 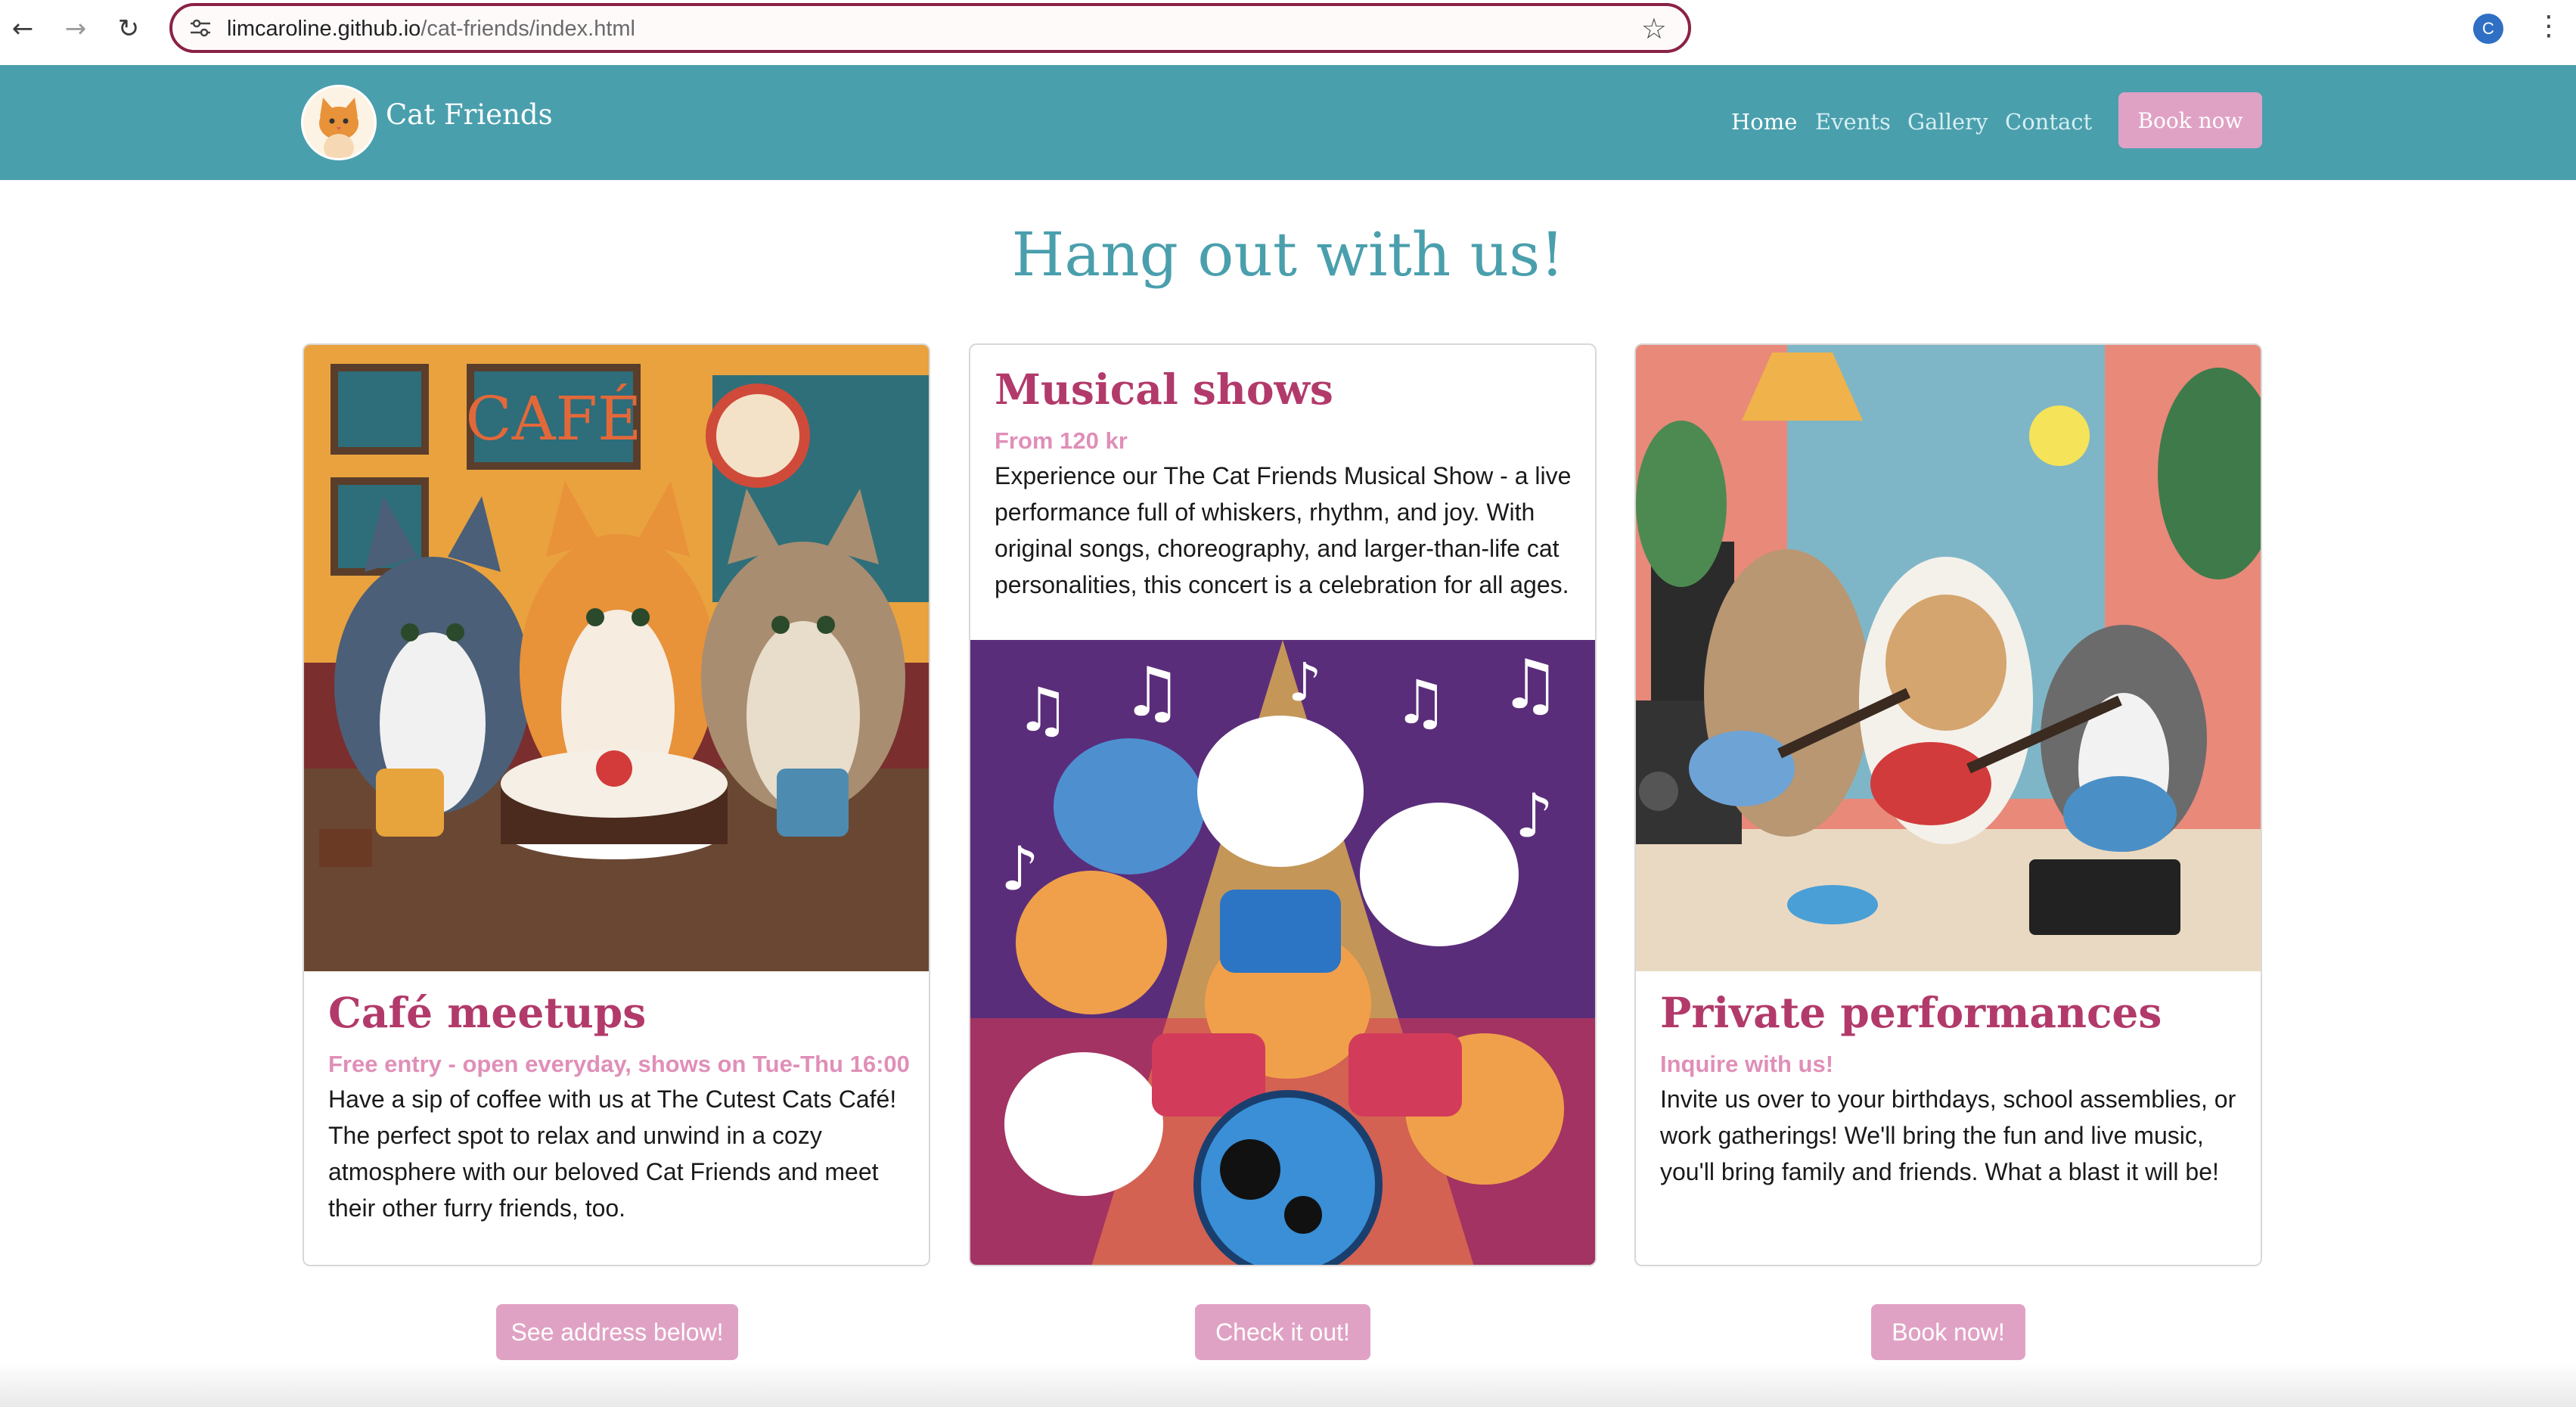 What do you see at coordinates (469, 114) in the screenshot?
I see `site-brand: Cat Friends` at bounding box center [469, 114].